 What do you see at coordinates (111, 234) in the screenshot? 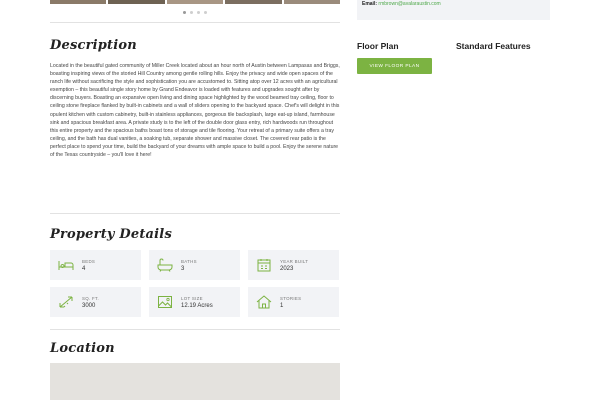
I see `property-details-heading: Property Details` at bounding box center [111, 234].